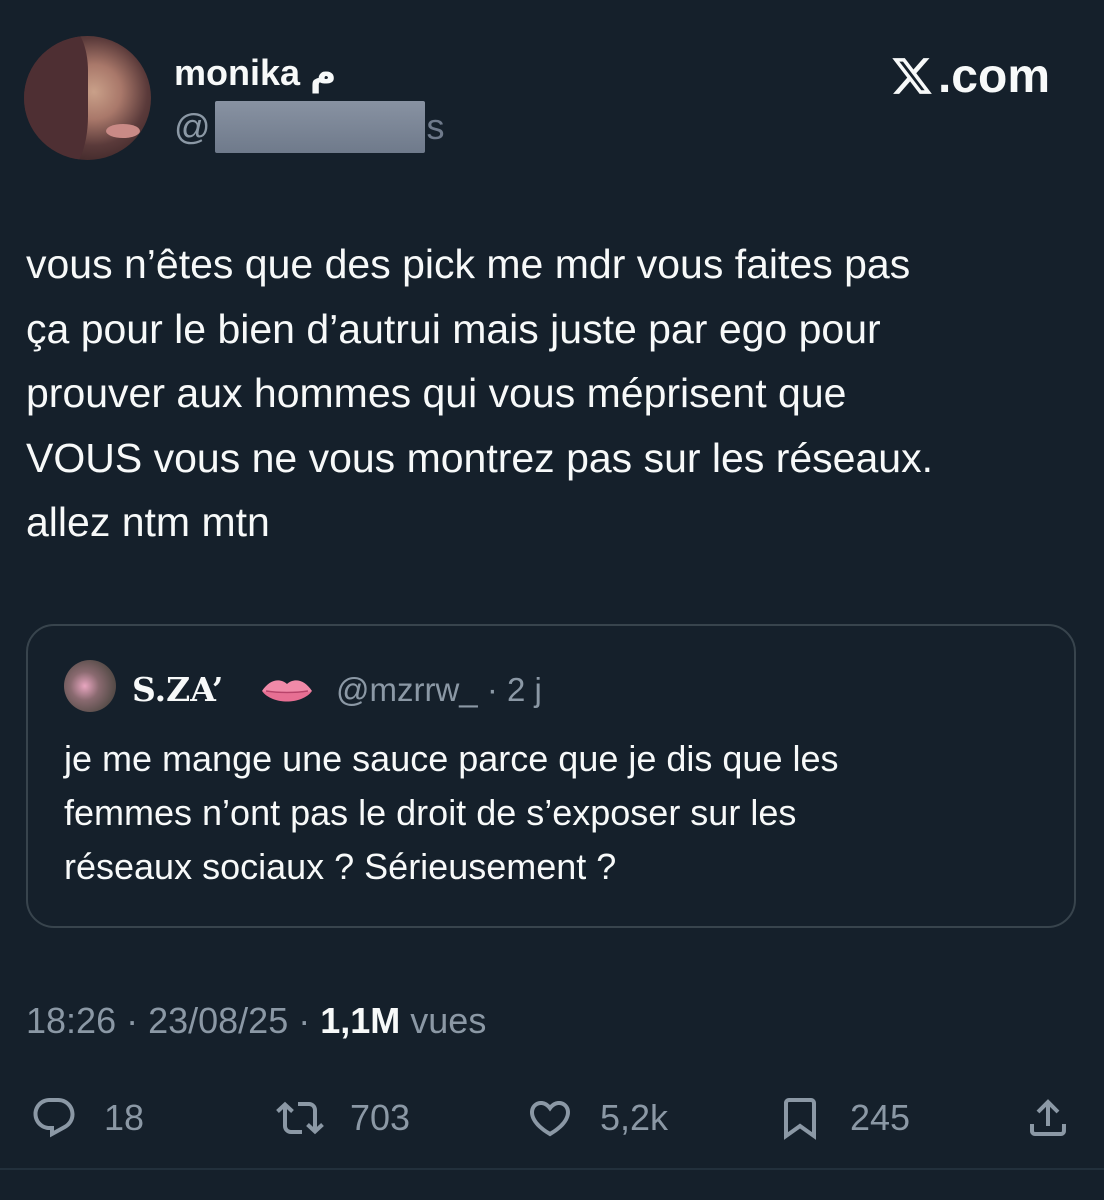  I want to click on quoted-age: 2 j, so click(524, 689).